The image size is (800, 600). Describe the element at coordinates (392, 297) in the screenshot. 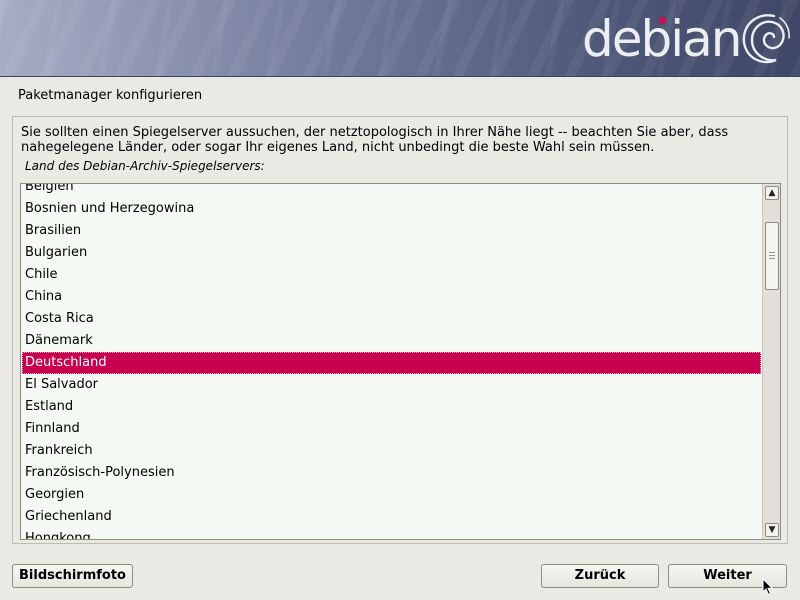

I see `list-item: China` at that location.